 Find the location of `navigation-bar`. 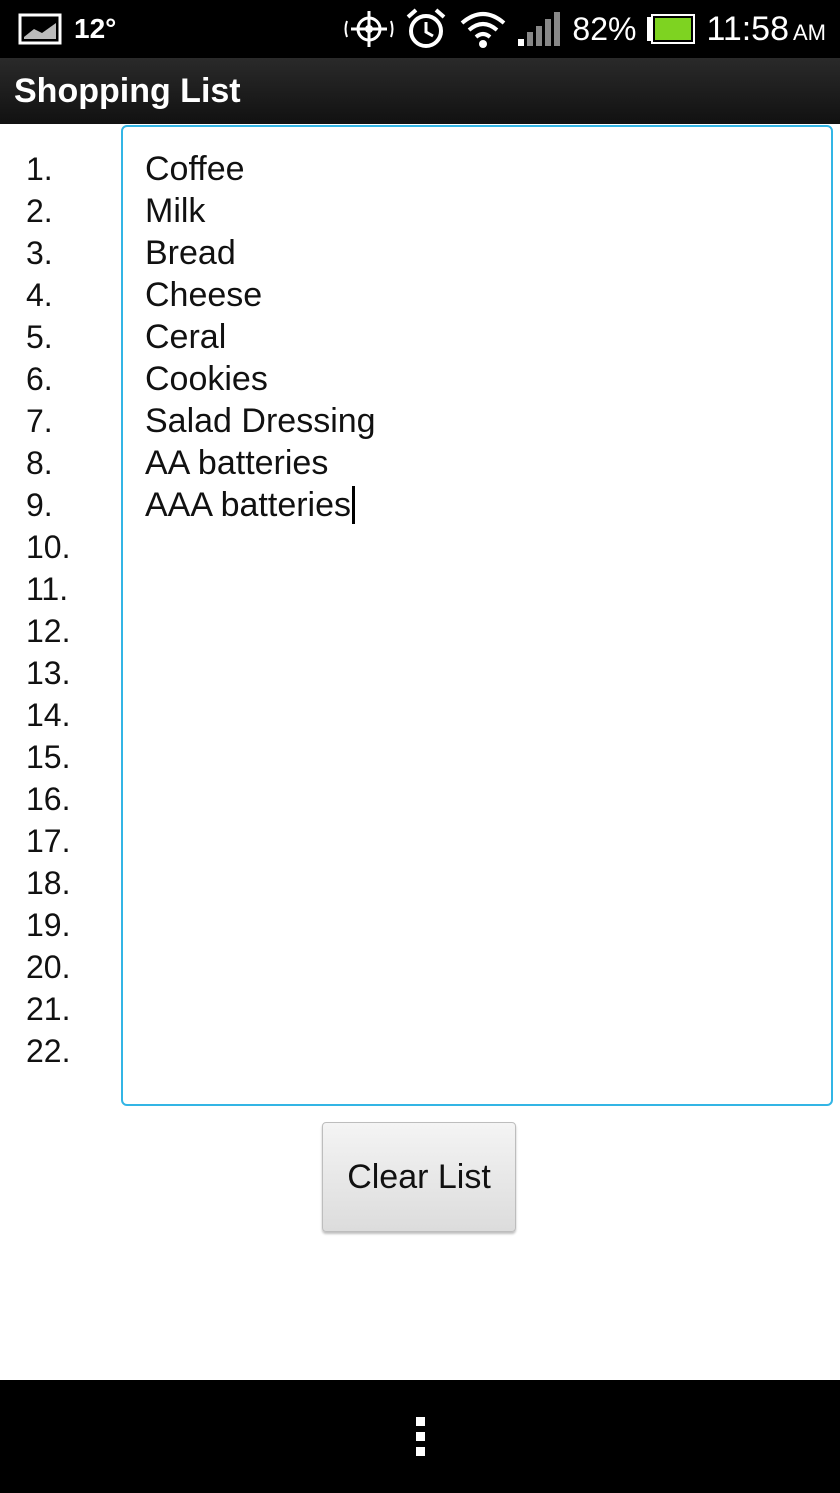

navigation-bar is located at coordinates (420, 1436).